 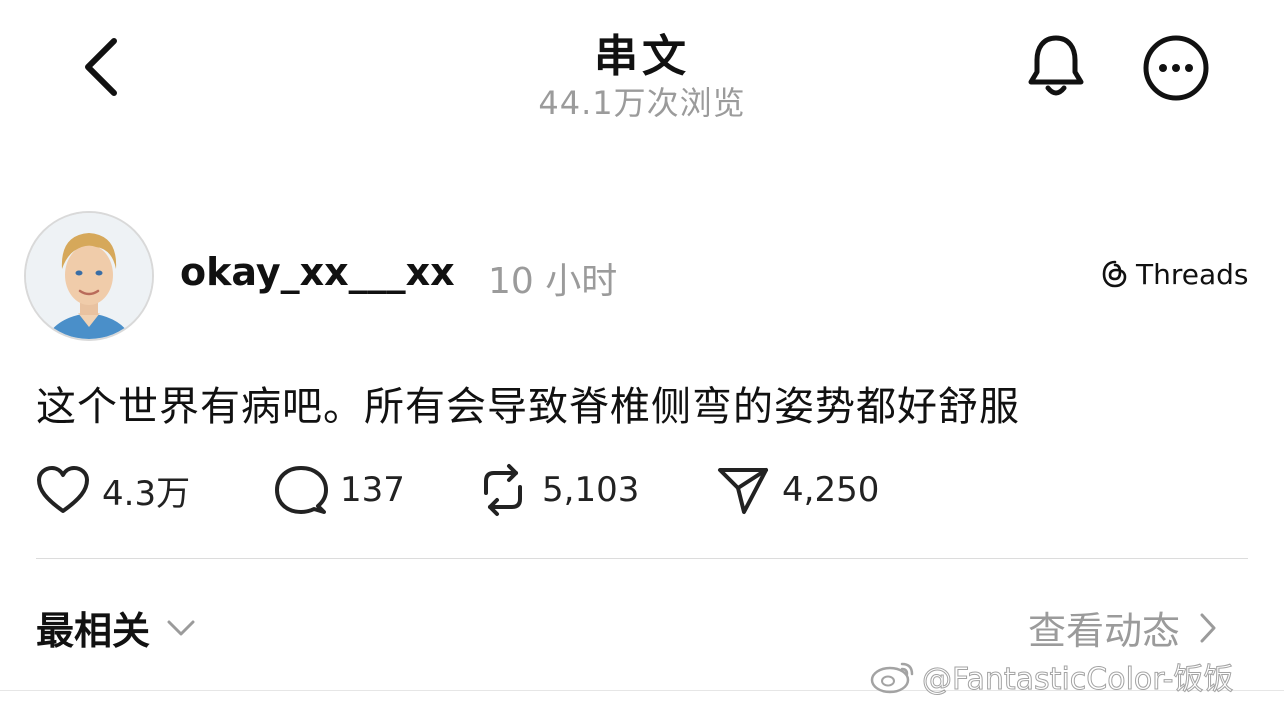 I want to click on repost-icon, so click(x=503, y=490).